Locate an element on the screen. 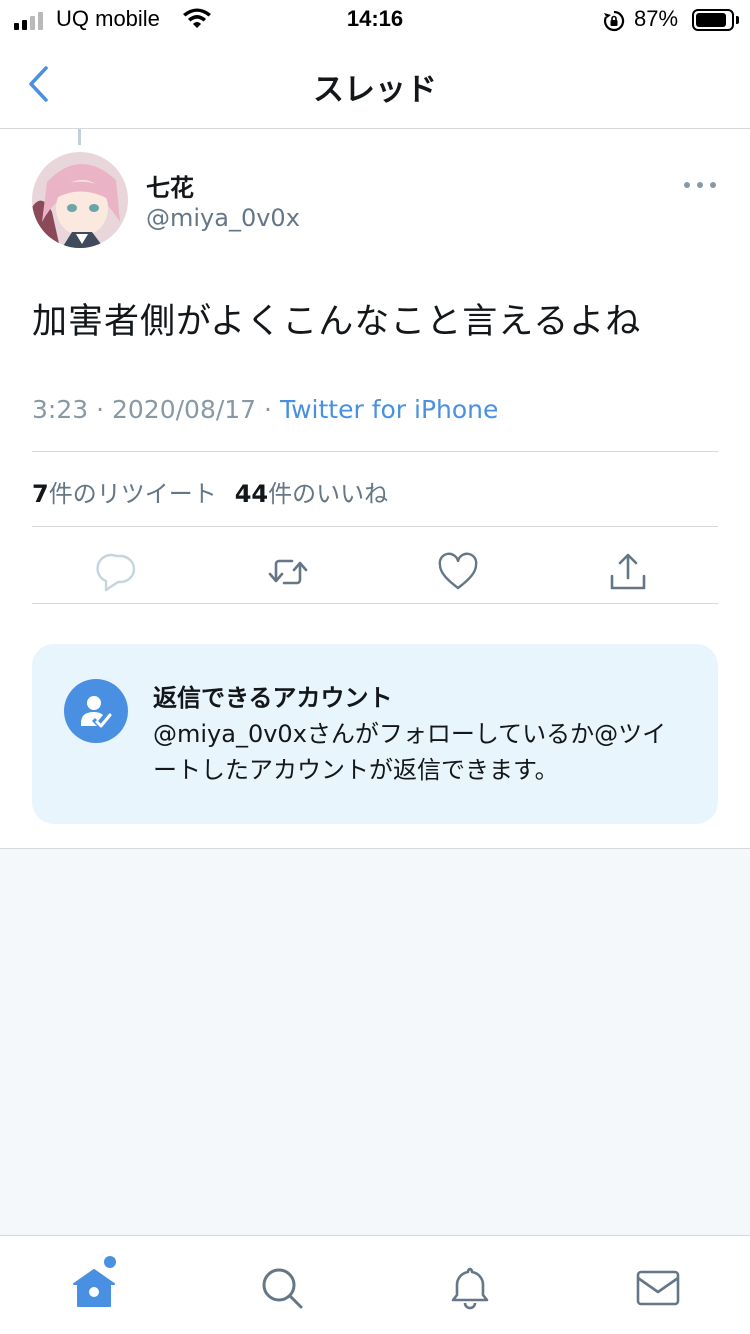 Image resolution: width=750 pixels, height=1334 pixels. notifications-icon is located at coordinates (470, 1288).